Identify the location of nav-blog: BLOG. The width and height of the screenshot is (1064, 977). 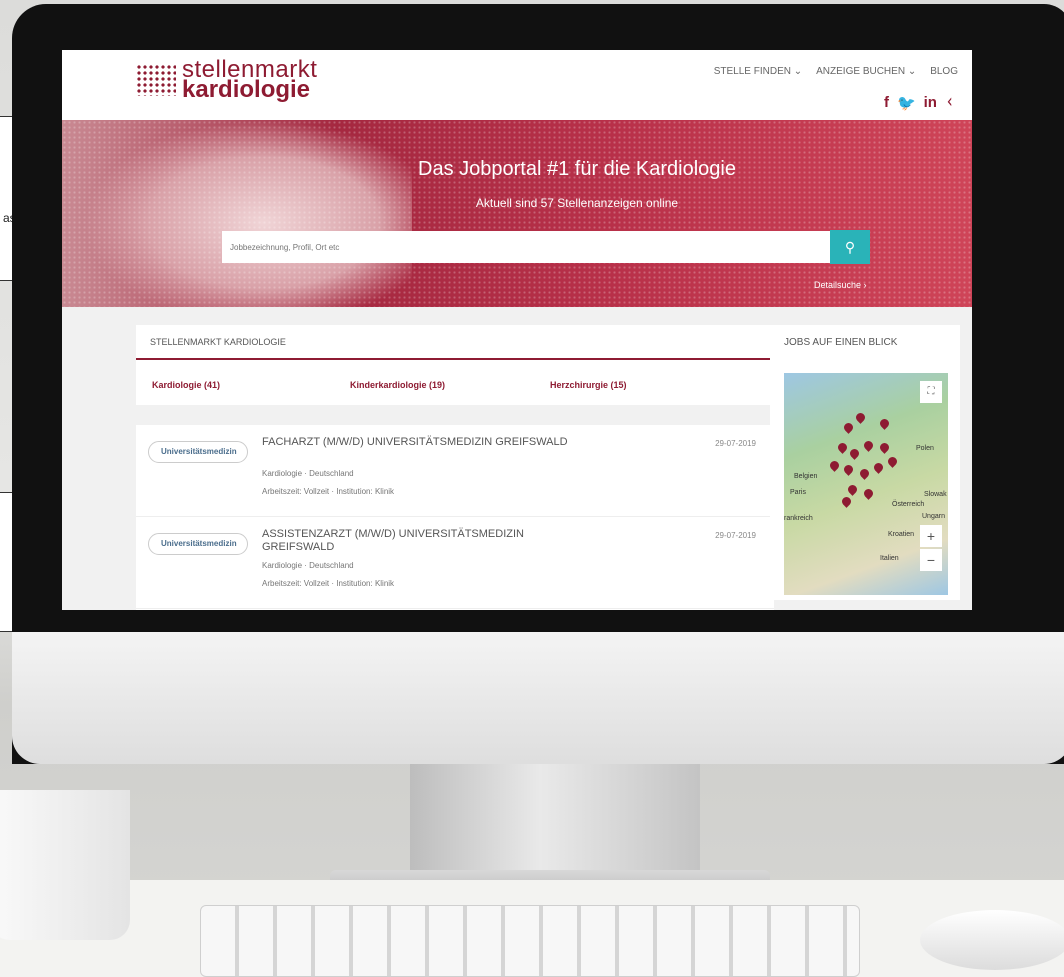
(944, 71).